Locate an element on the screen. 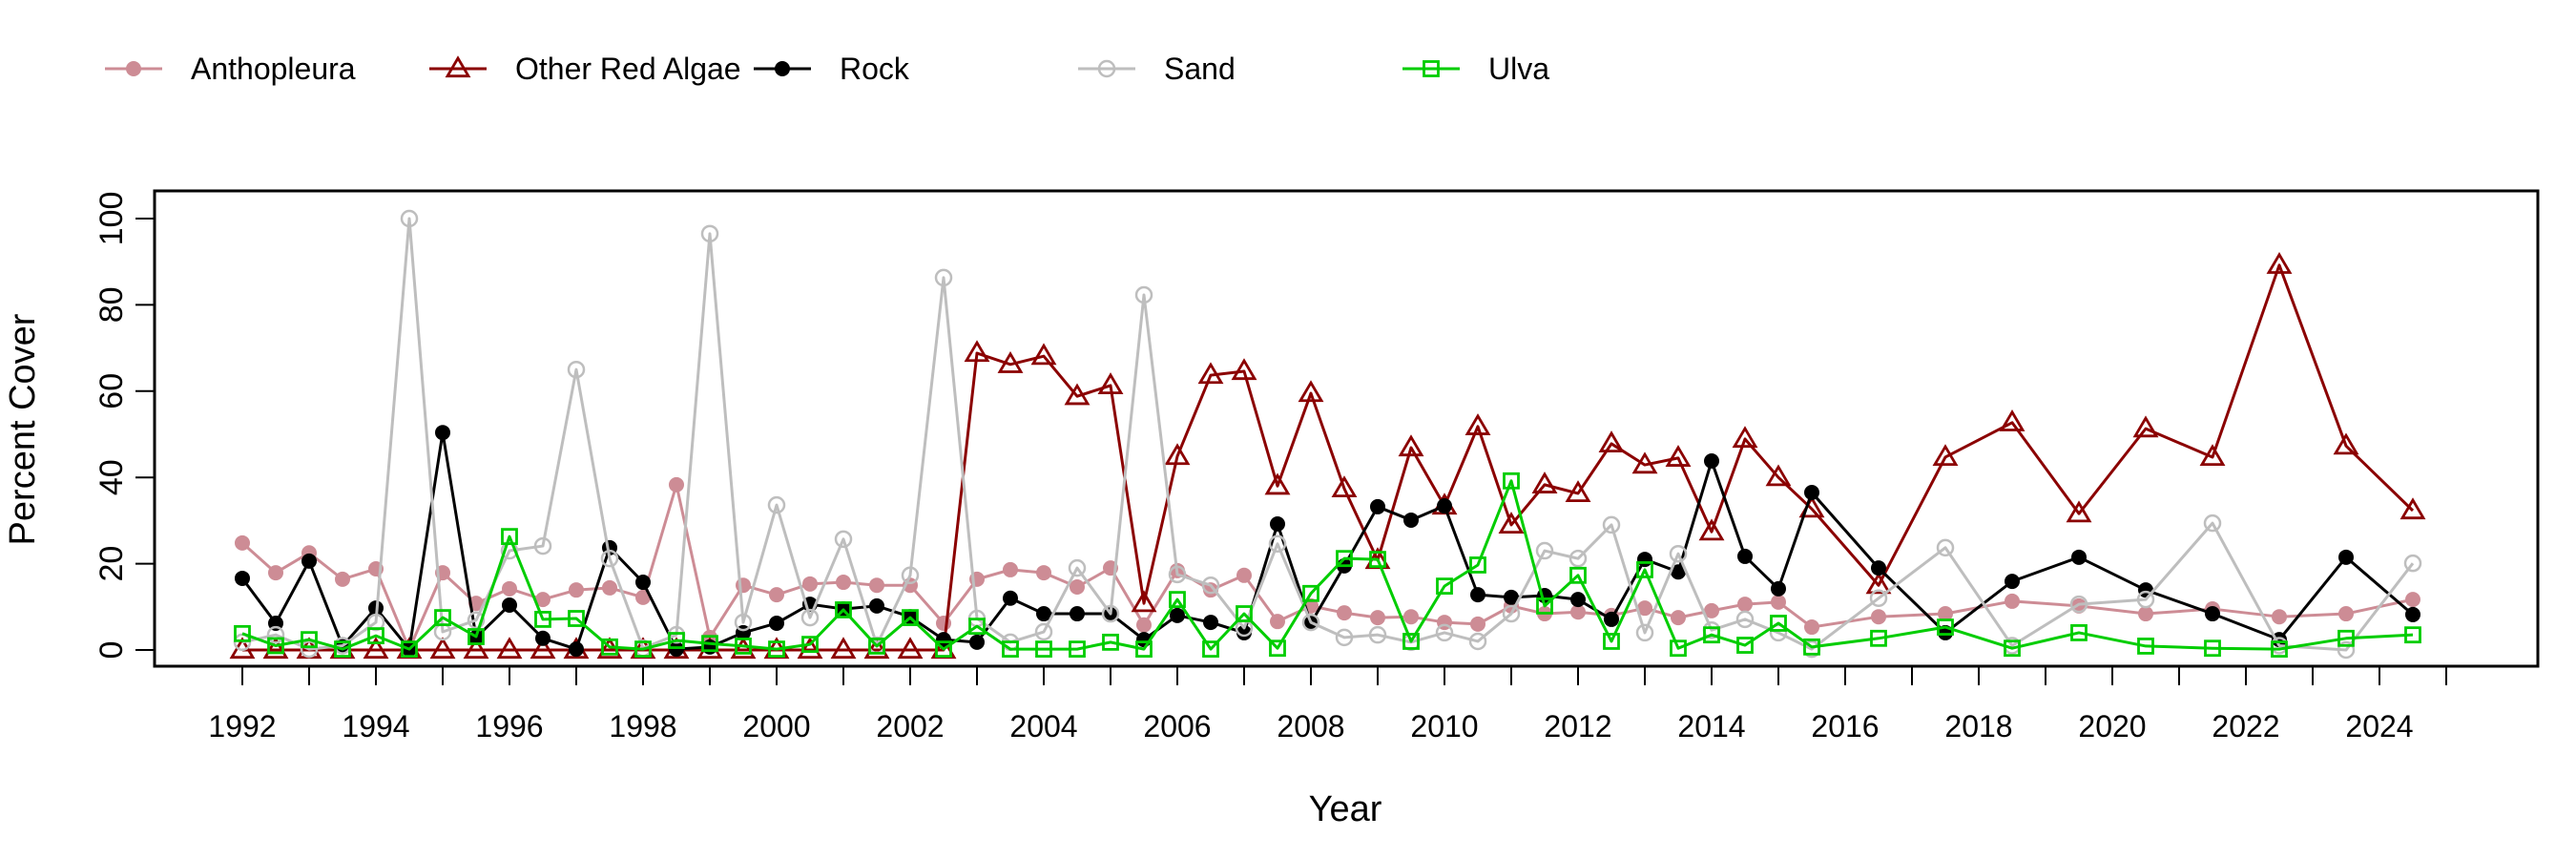 This screenshot has width=2576, height=859. legend: Anthopleura Other Red Algae Rock Sand Ulva is located at coordinates (827, 69).